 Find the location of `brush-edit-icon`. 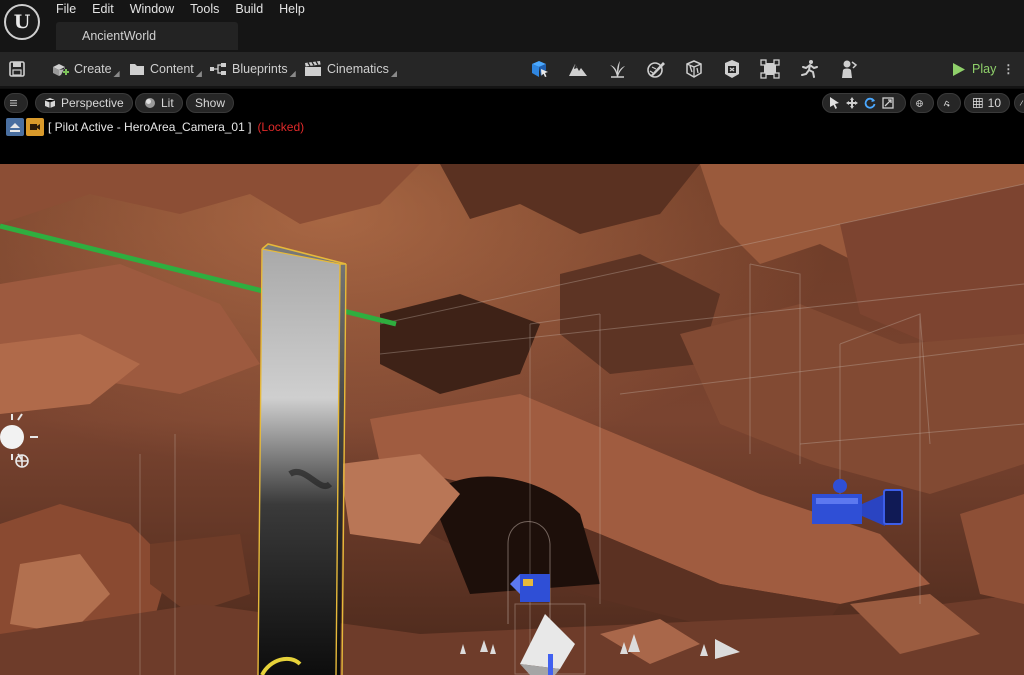

brush-edit-icon is located at coordinates (732, 69).